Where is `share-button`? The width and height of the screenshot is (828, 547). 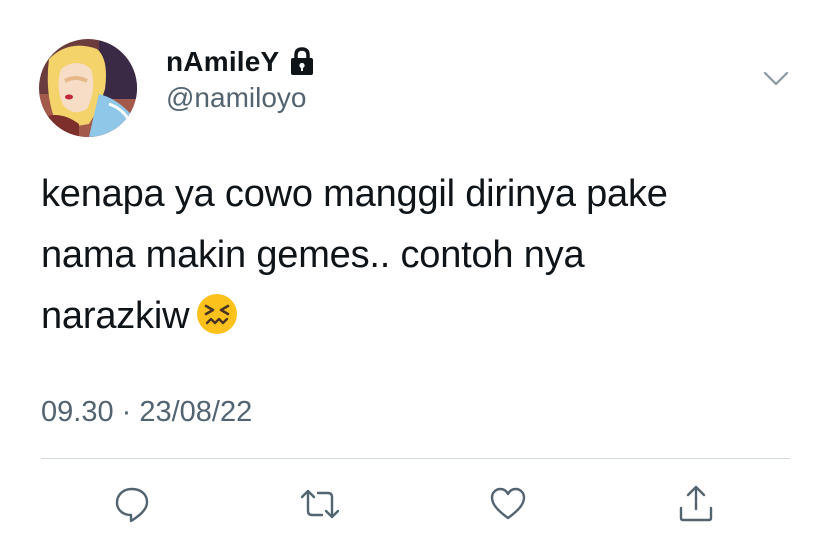
share-button is located at coordinates (696, 504).